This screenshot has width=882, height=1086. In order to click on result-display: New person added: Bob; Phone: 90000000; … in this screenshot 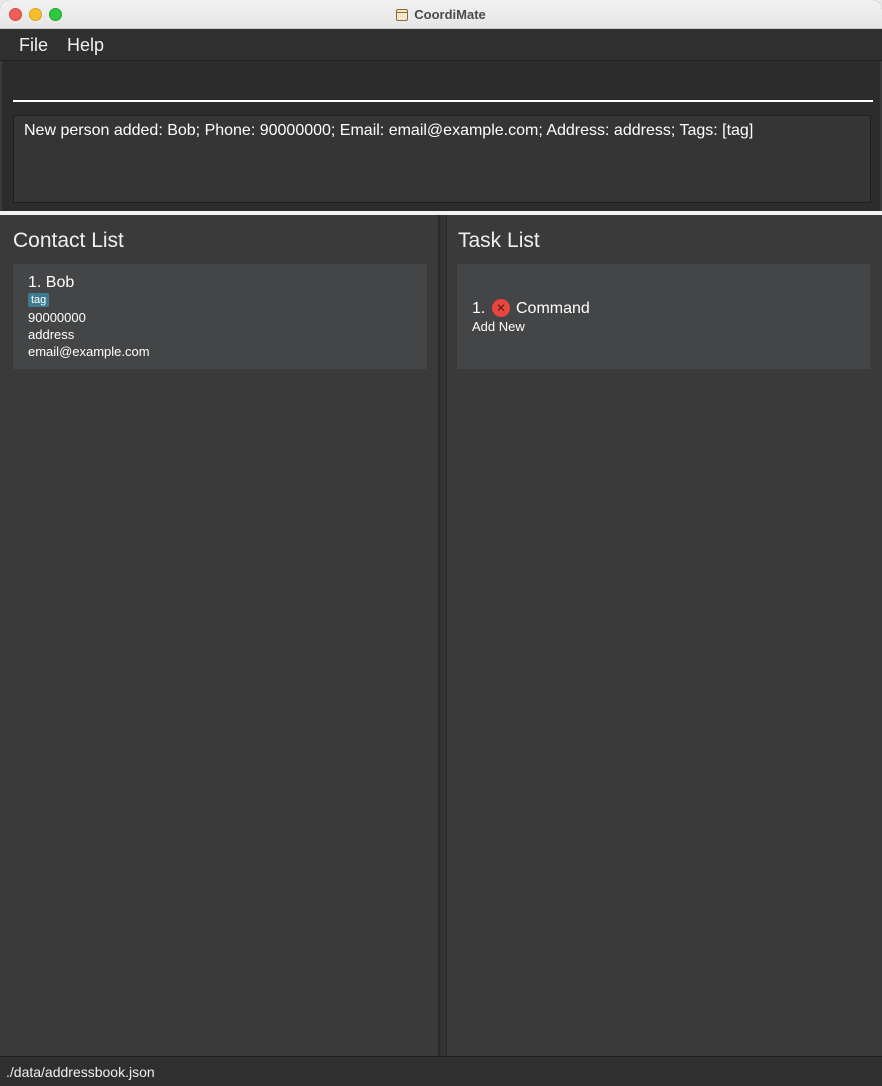, I will do `click(442, 159)`.